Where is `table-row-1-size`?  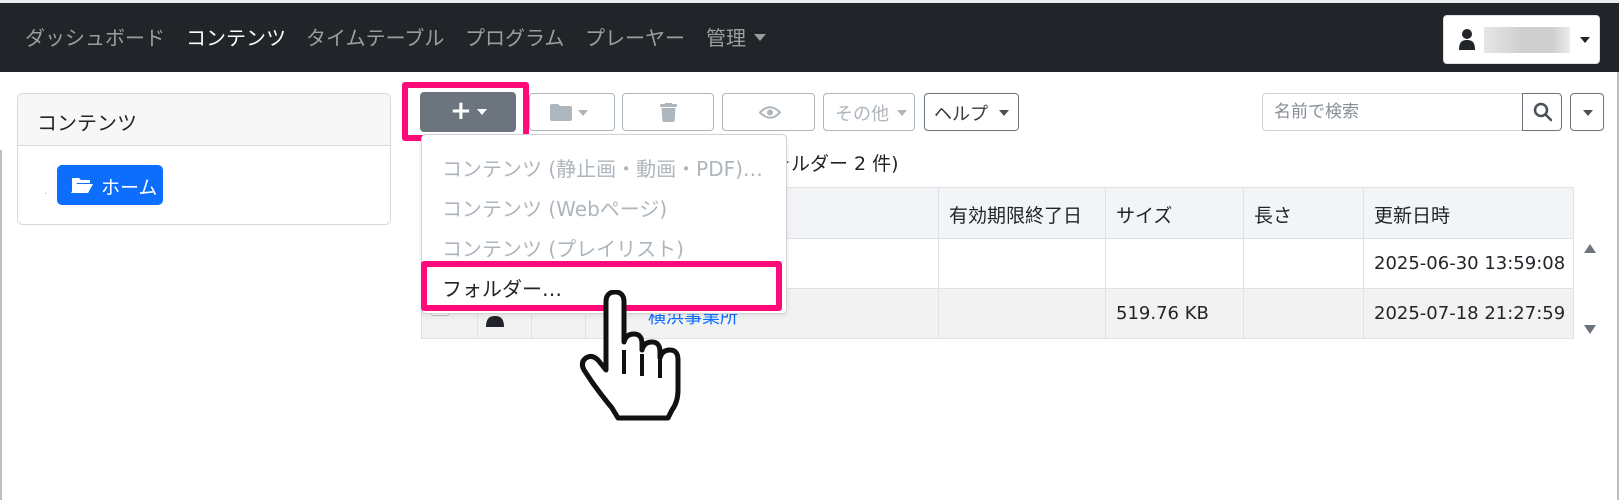 table-row-1-size is located at coordinates (1175, 264).